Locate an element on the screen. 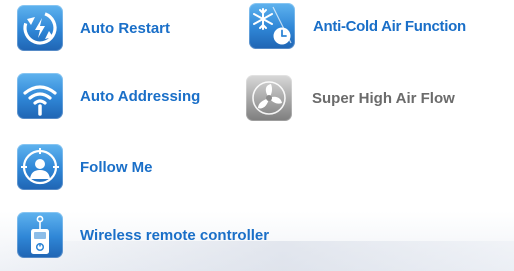 This screenshot has width=514, height=271. feature-label: Auto Addressing is located at coordinates (140, 96).